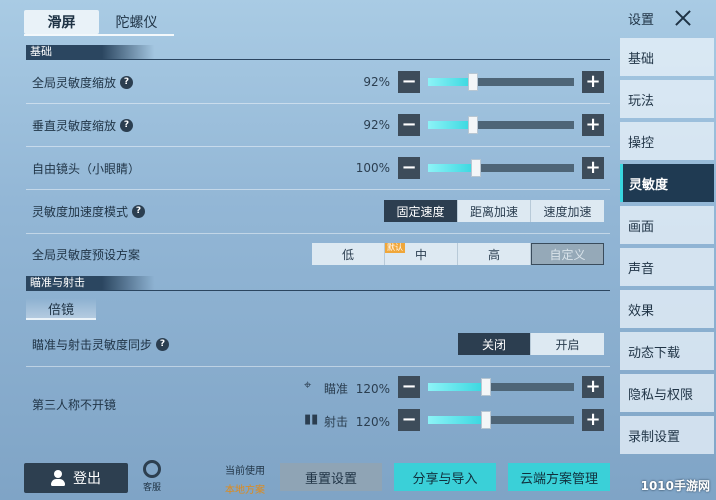  Describe the element at coordinates (61, 309) in the screenshot. I see `scope-subheader: 倍镜` at that location.